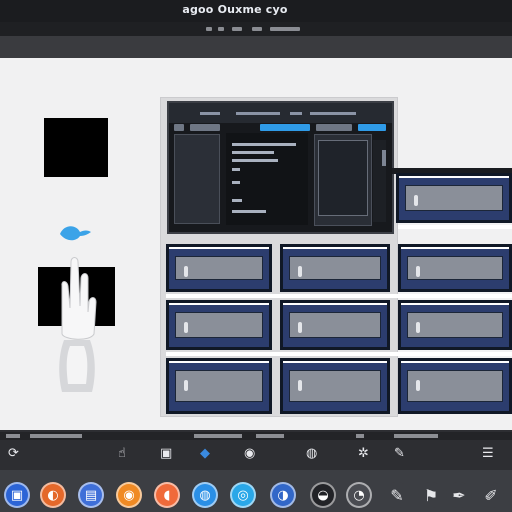 The height and width of the screenshot is (512, 512). I want to click on blue-circle-app-icon: ◍, so click(205, 495).